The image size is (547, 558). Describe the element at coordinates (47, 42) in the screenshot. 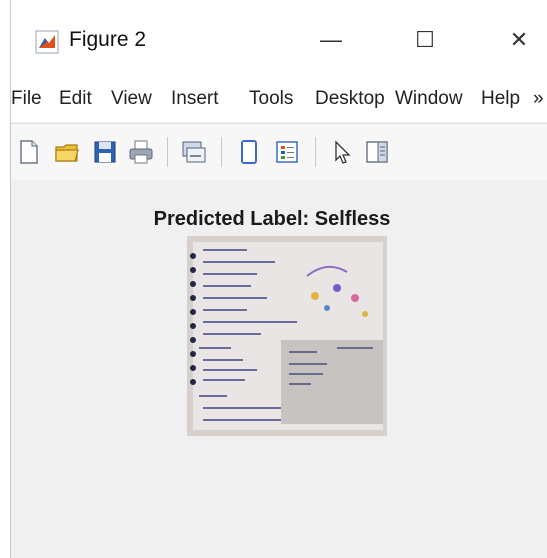

I see `matlab-icon` at that location.